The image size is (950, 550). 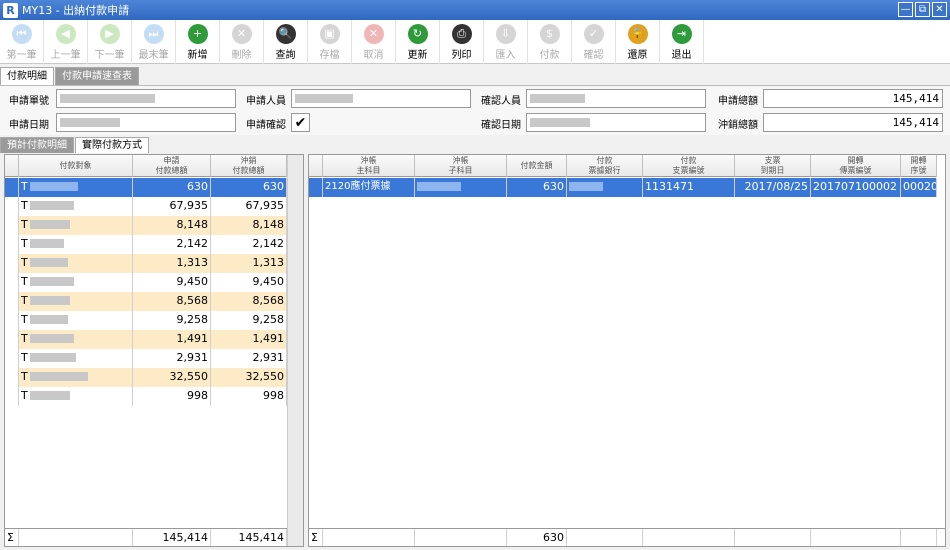 What do you see at coordinates (853, 98) in the screenshot?
I see `apply-total-field: 145,414` at bounding box center [853, 98].